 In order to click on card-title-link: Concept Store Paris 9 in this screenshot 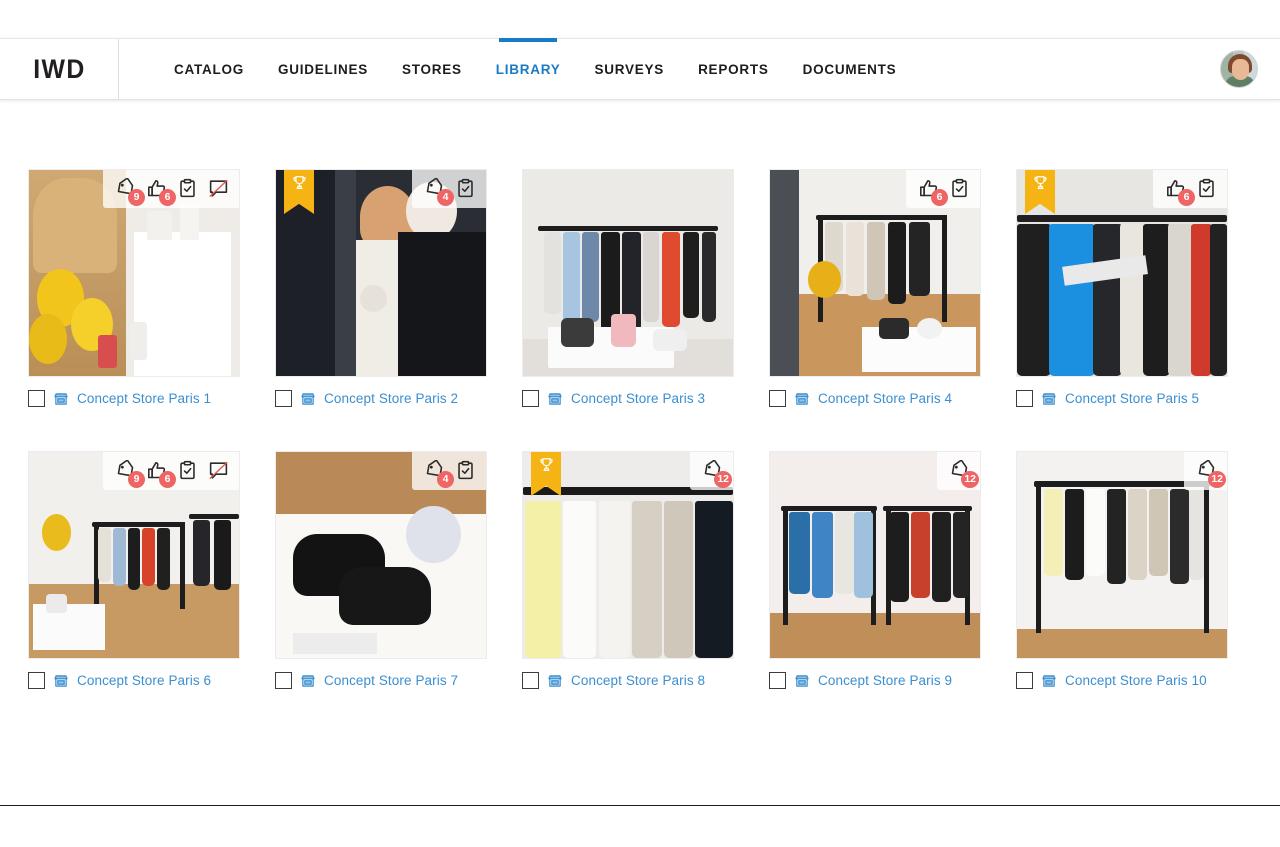, I will do `click(885, 680)`.